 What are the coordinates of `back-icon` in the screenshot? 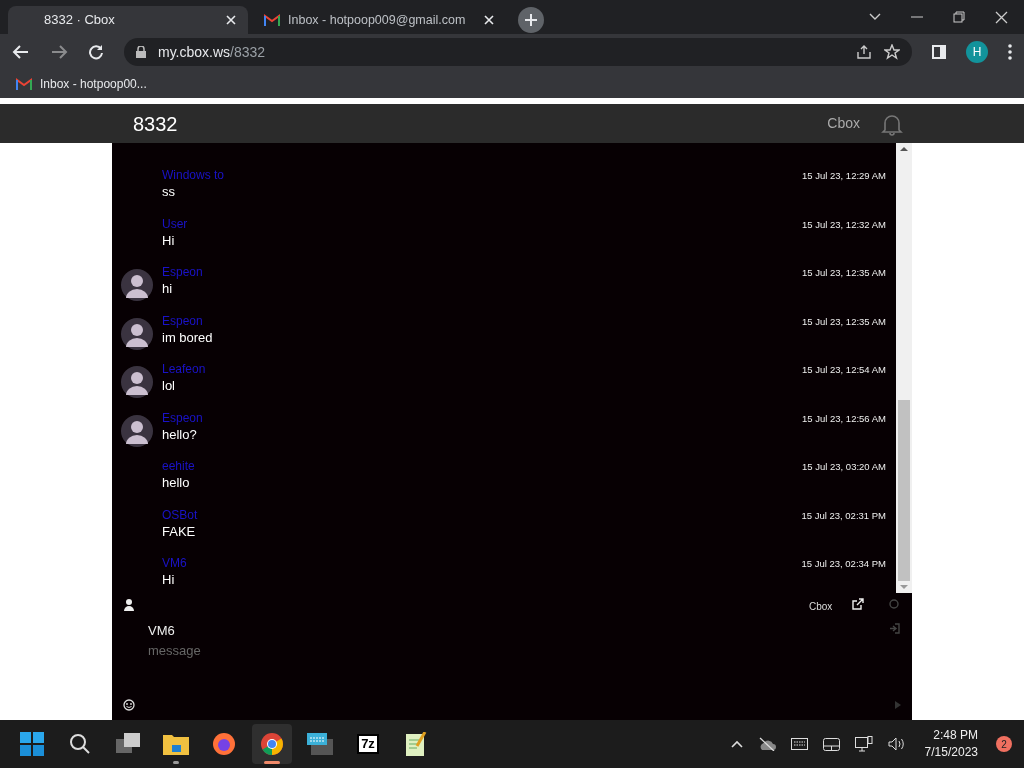 It's located at (21, 52).